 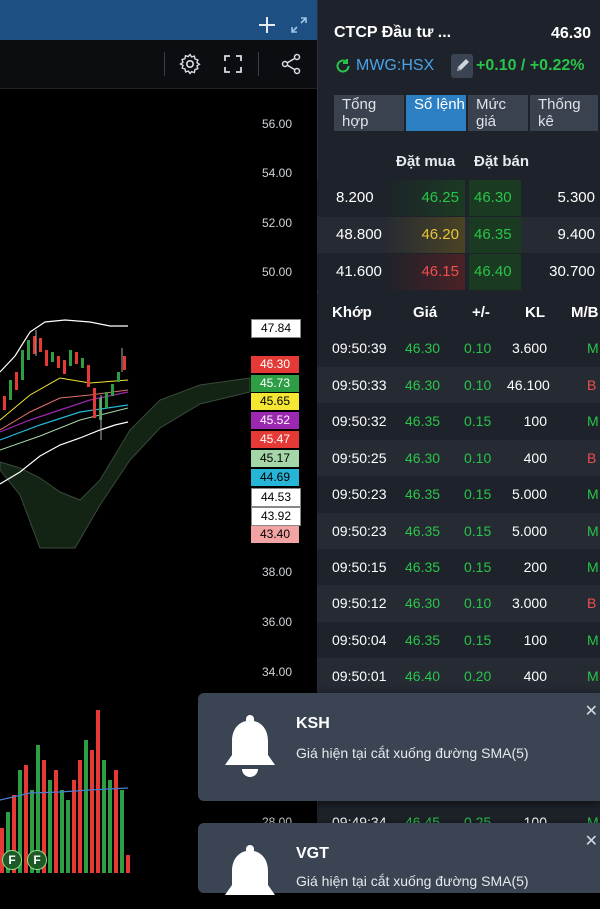 I want to click on bid-price: 46.20, so click(x=423, y=235).